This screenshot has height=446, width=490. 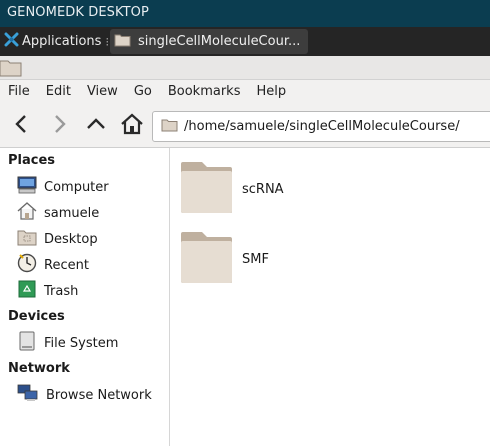 I want to click on location-bar: /home/samuele/singleCellMoleculeCourse/, so click(x=321, y=126).